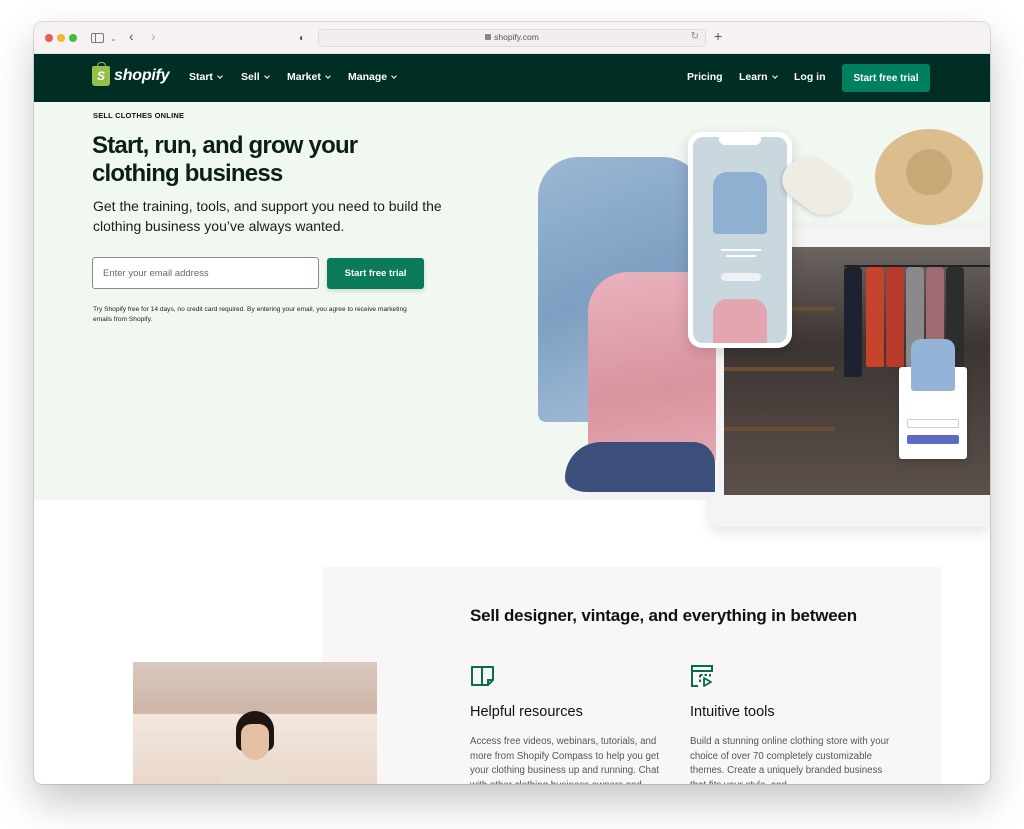 The width and height of the screenshot is (1024, 829). I want to click on nav-sell: Sell, so click(255, 77).